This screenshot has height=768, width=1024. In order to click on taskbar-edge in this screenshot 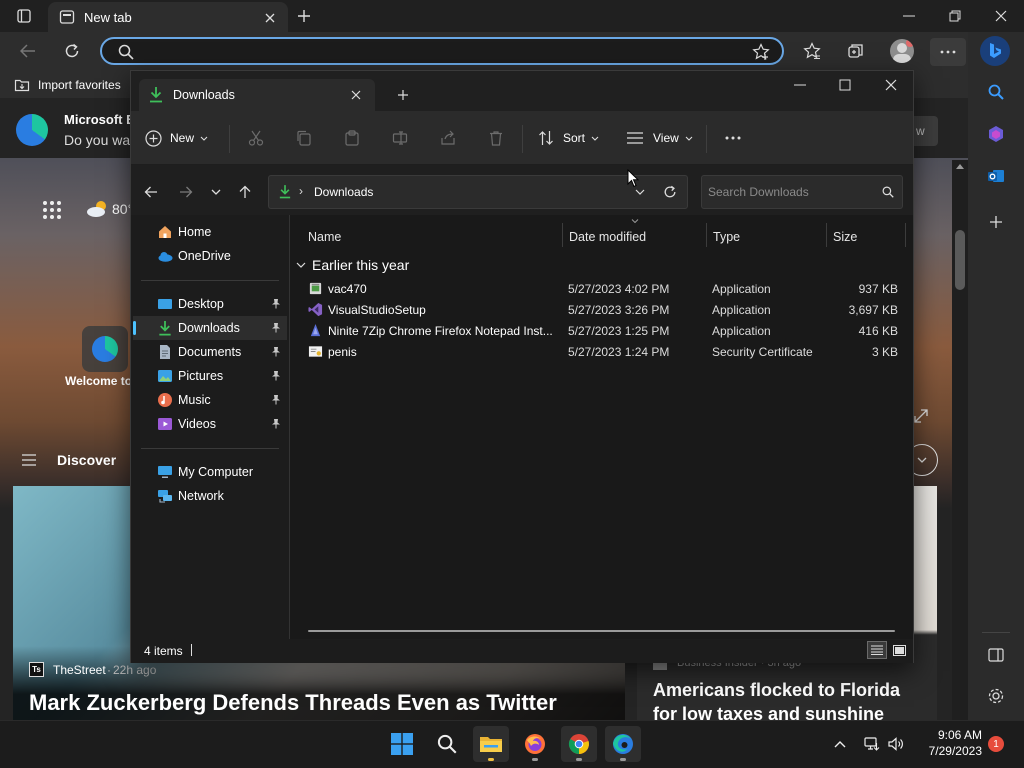, I will do `click(623, 744)`.